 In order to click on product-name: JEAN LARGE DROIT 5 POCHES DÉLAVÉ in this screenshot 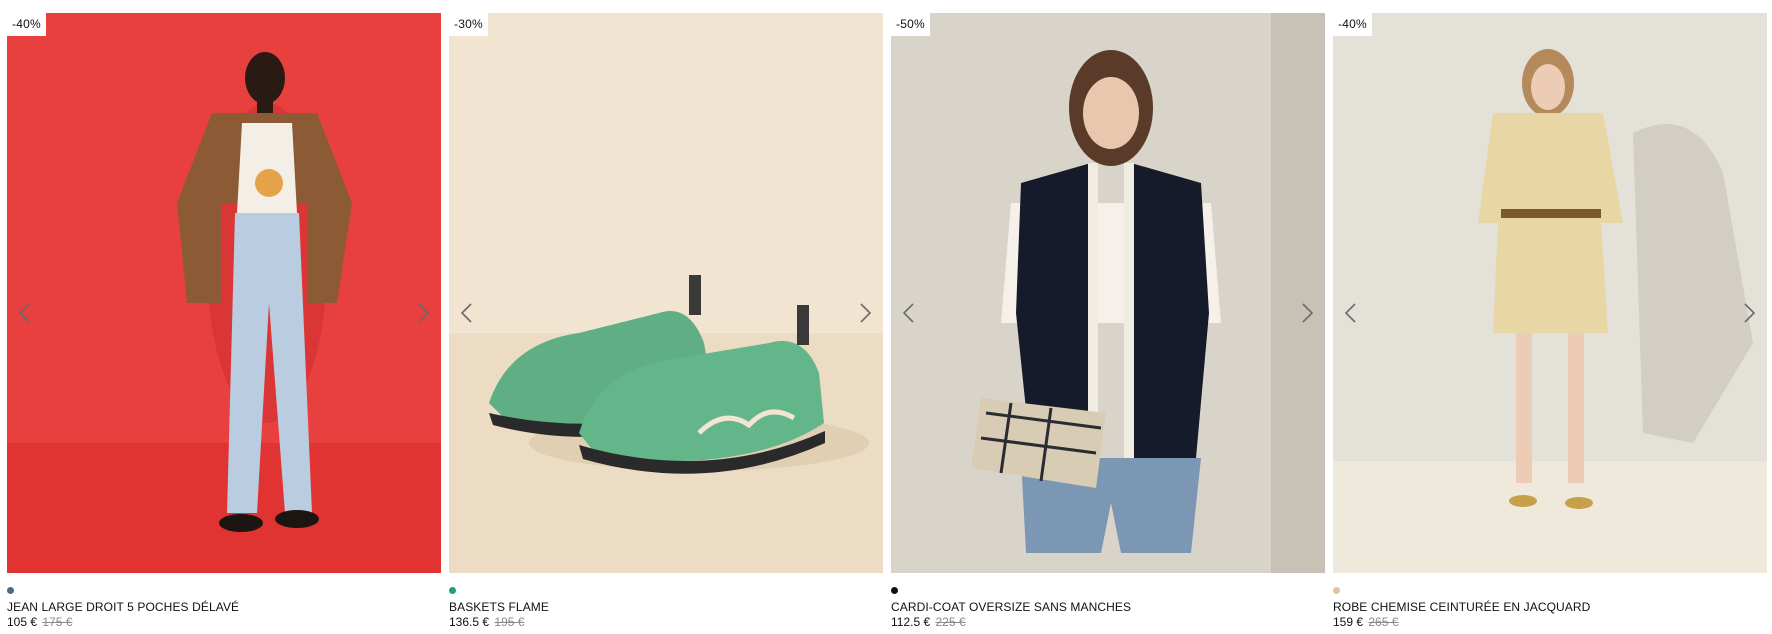, I will do `click(224, 607)`.